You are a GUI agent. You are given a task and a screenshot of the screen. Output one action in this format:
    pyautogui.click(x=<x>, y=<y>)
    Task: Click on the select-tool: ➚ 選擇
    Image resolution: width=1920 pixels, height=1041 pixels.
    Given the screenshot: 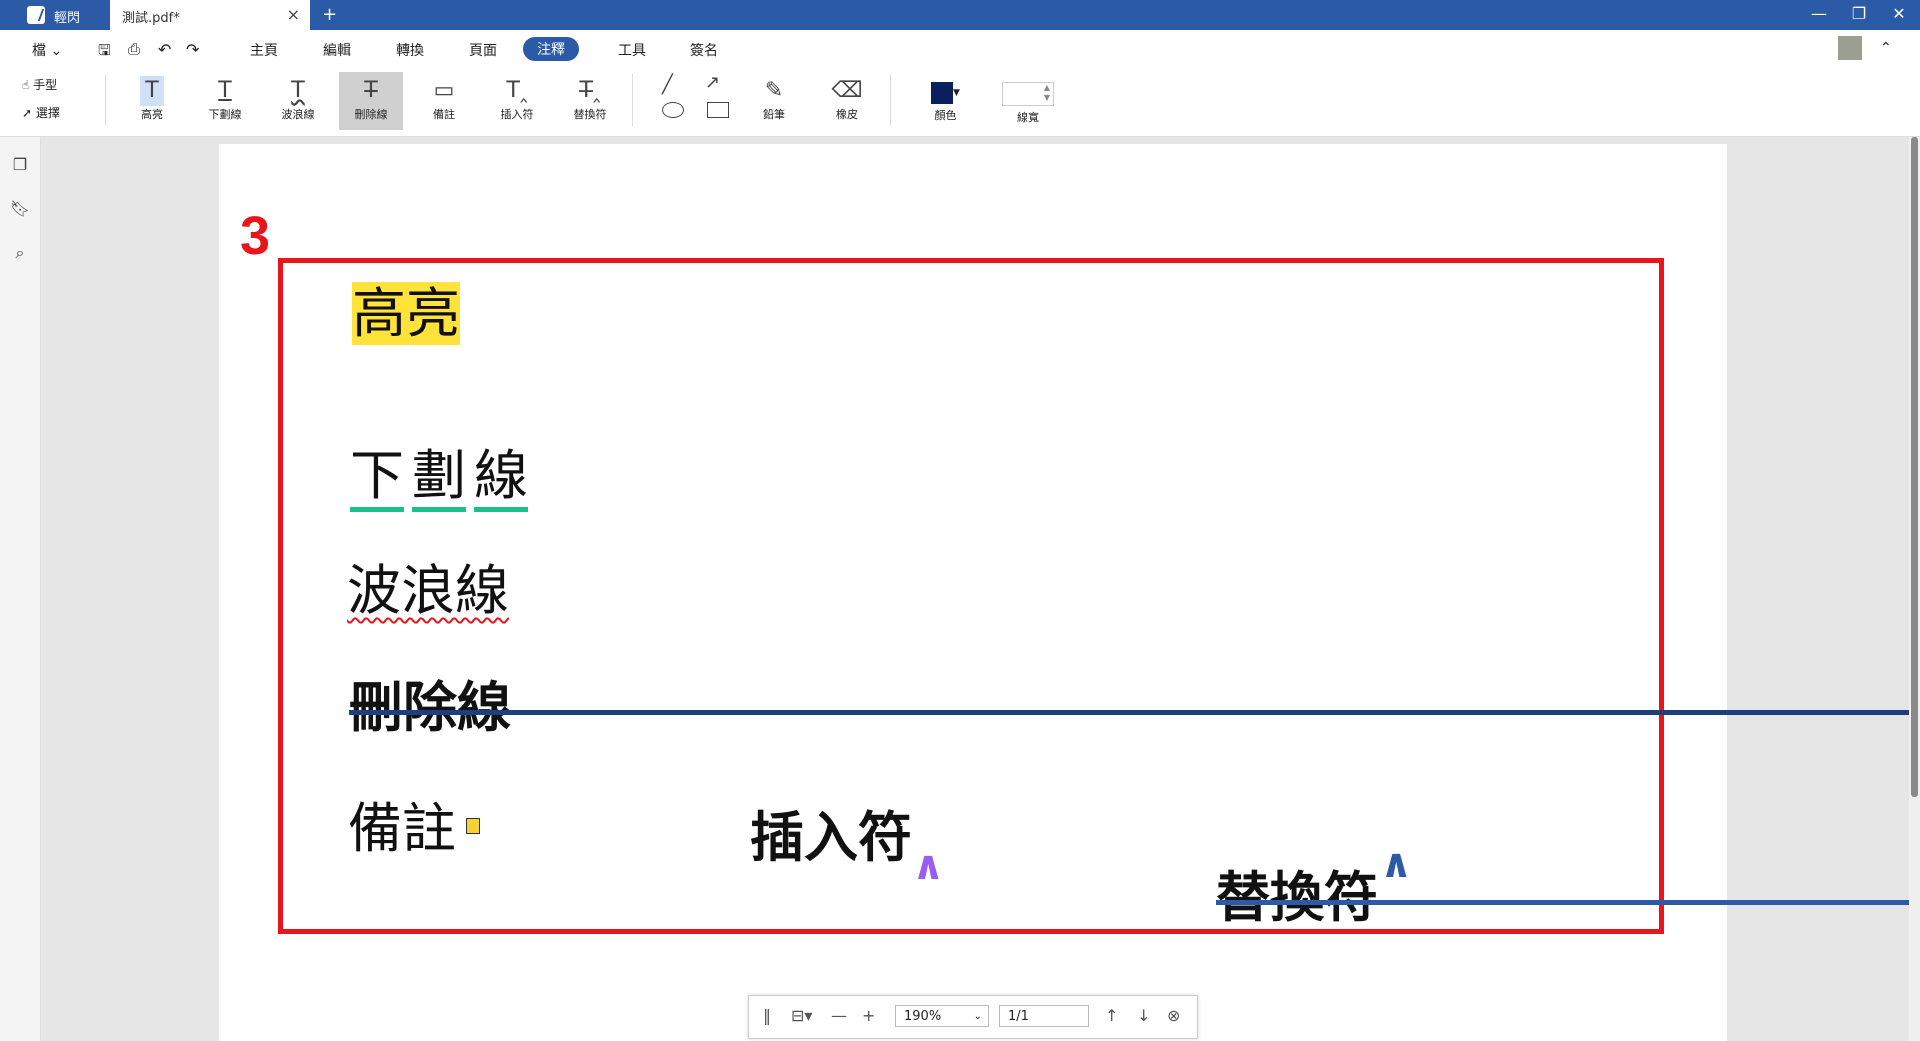 What is the action you would take?
    pyautogui.click(x=41, y=112)
    